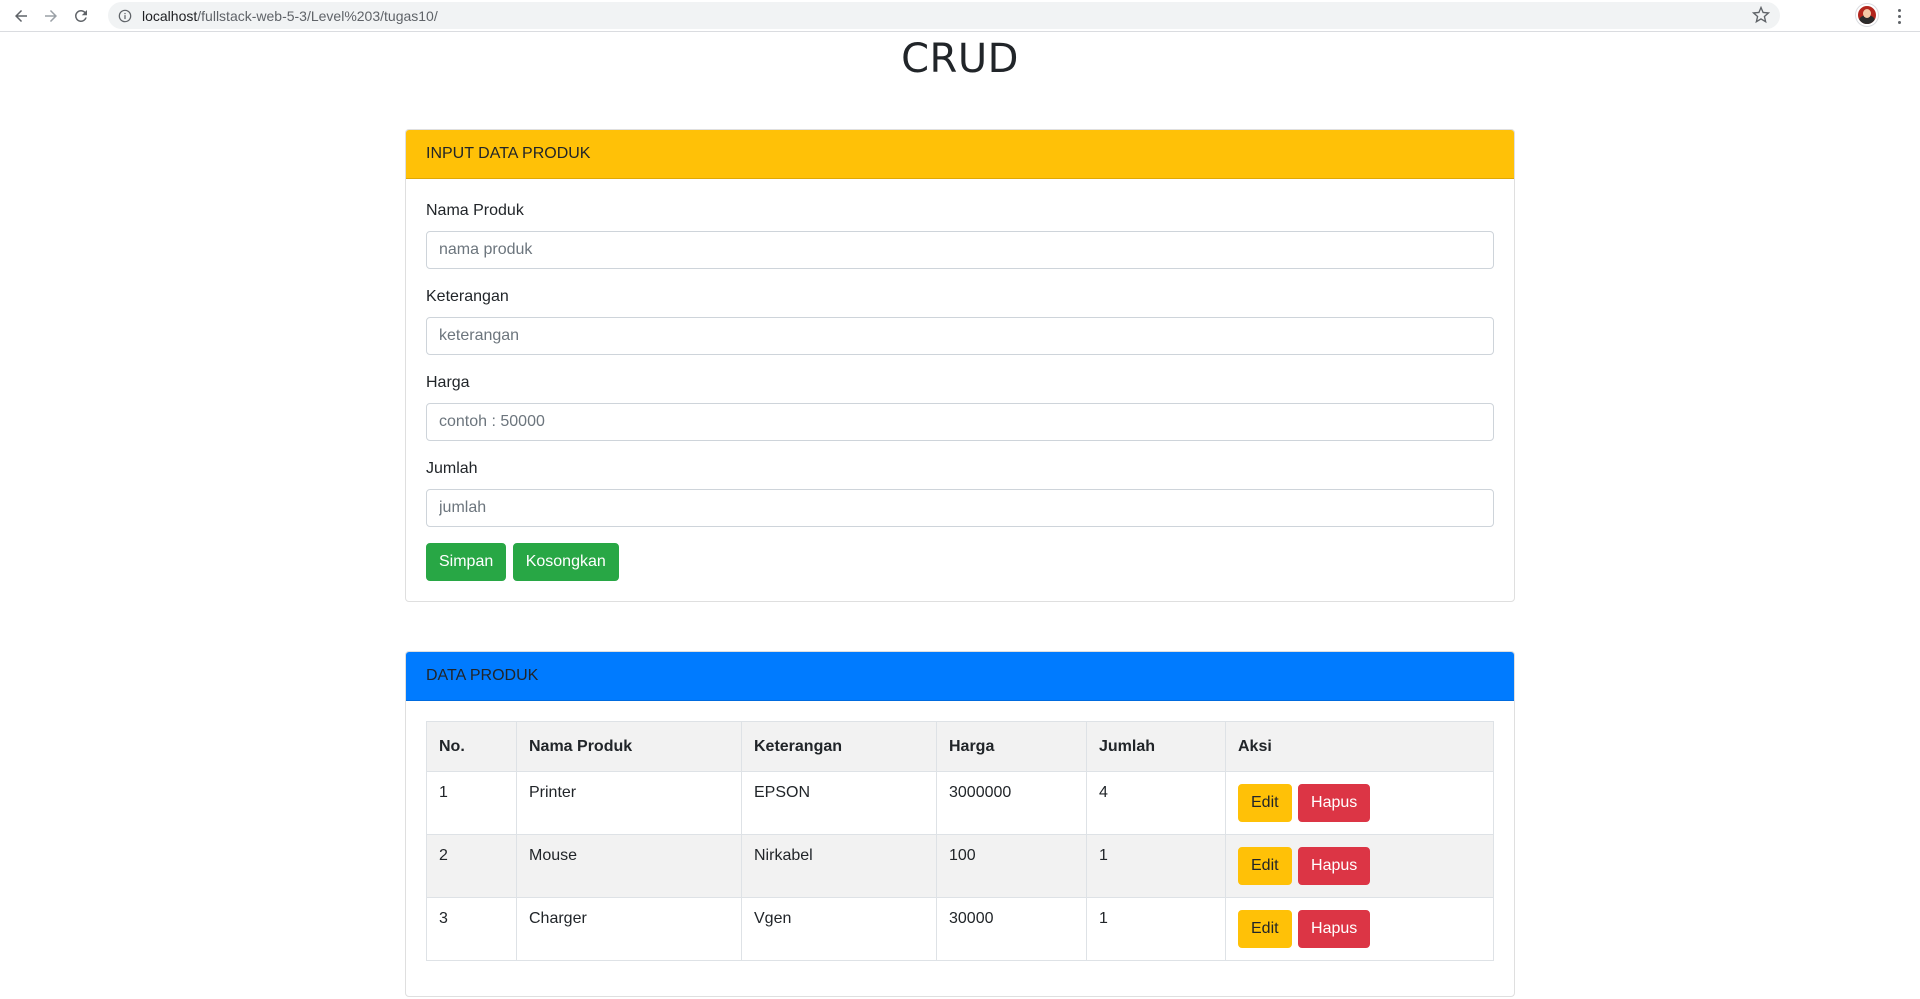 The height and width of the screenshot is (999, 1920). What do you see at coordinates (471, 803) in the screenshot?
I see `cell-no: 1` at bounding box center [471, 803].